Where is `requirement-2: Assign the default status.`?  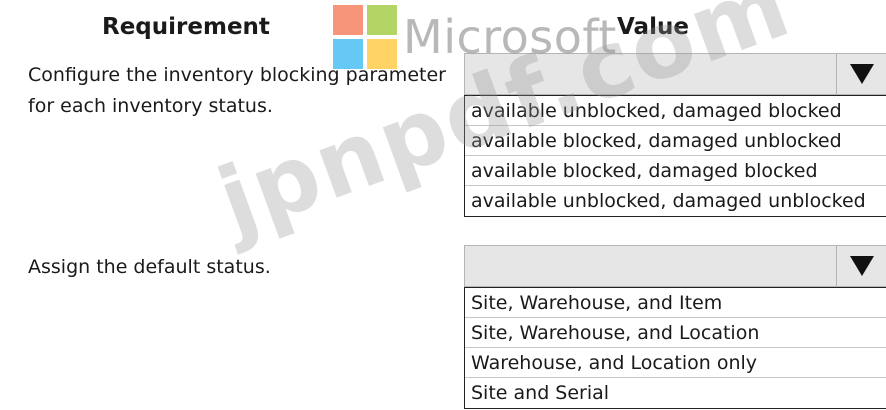
requirement-2: Assign the default status. is located at coordinates (149, 267).